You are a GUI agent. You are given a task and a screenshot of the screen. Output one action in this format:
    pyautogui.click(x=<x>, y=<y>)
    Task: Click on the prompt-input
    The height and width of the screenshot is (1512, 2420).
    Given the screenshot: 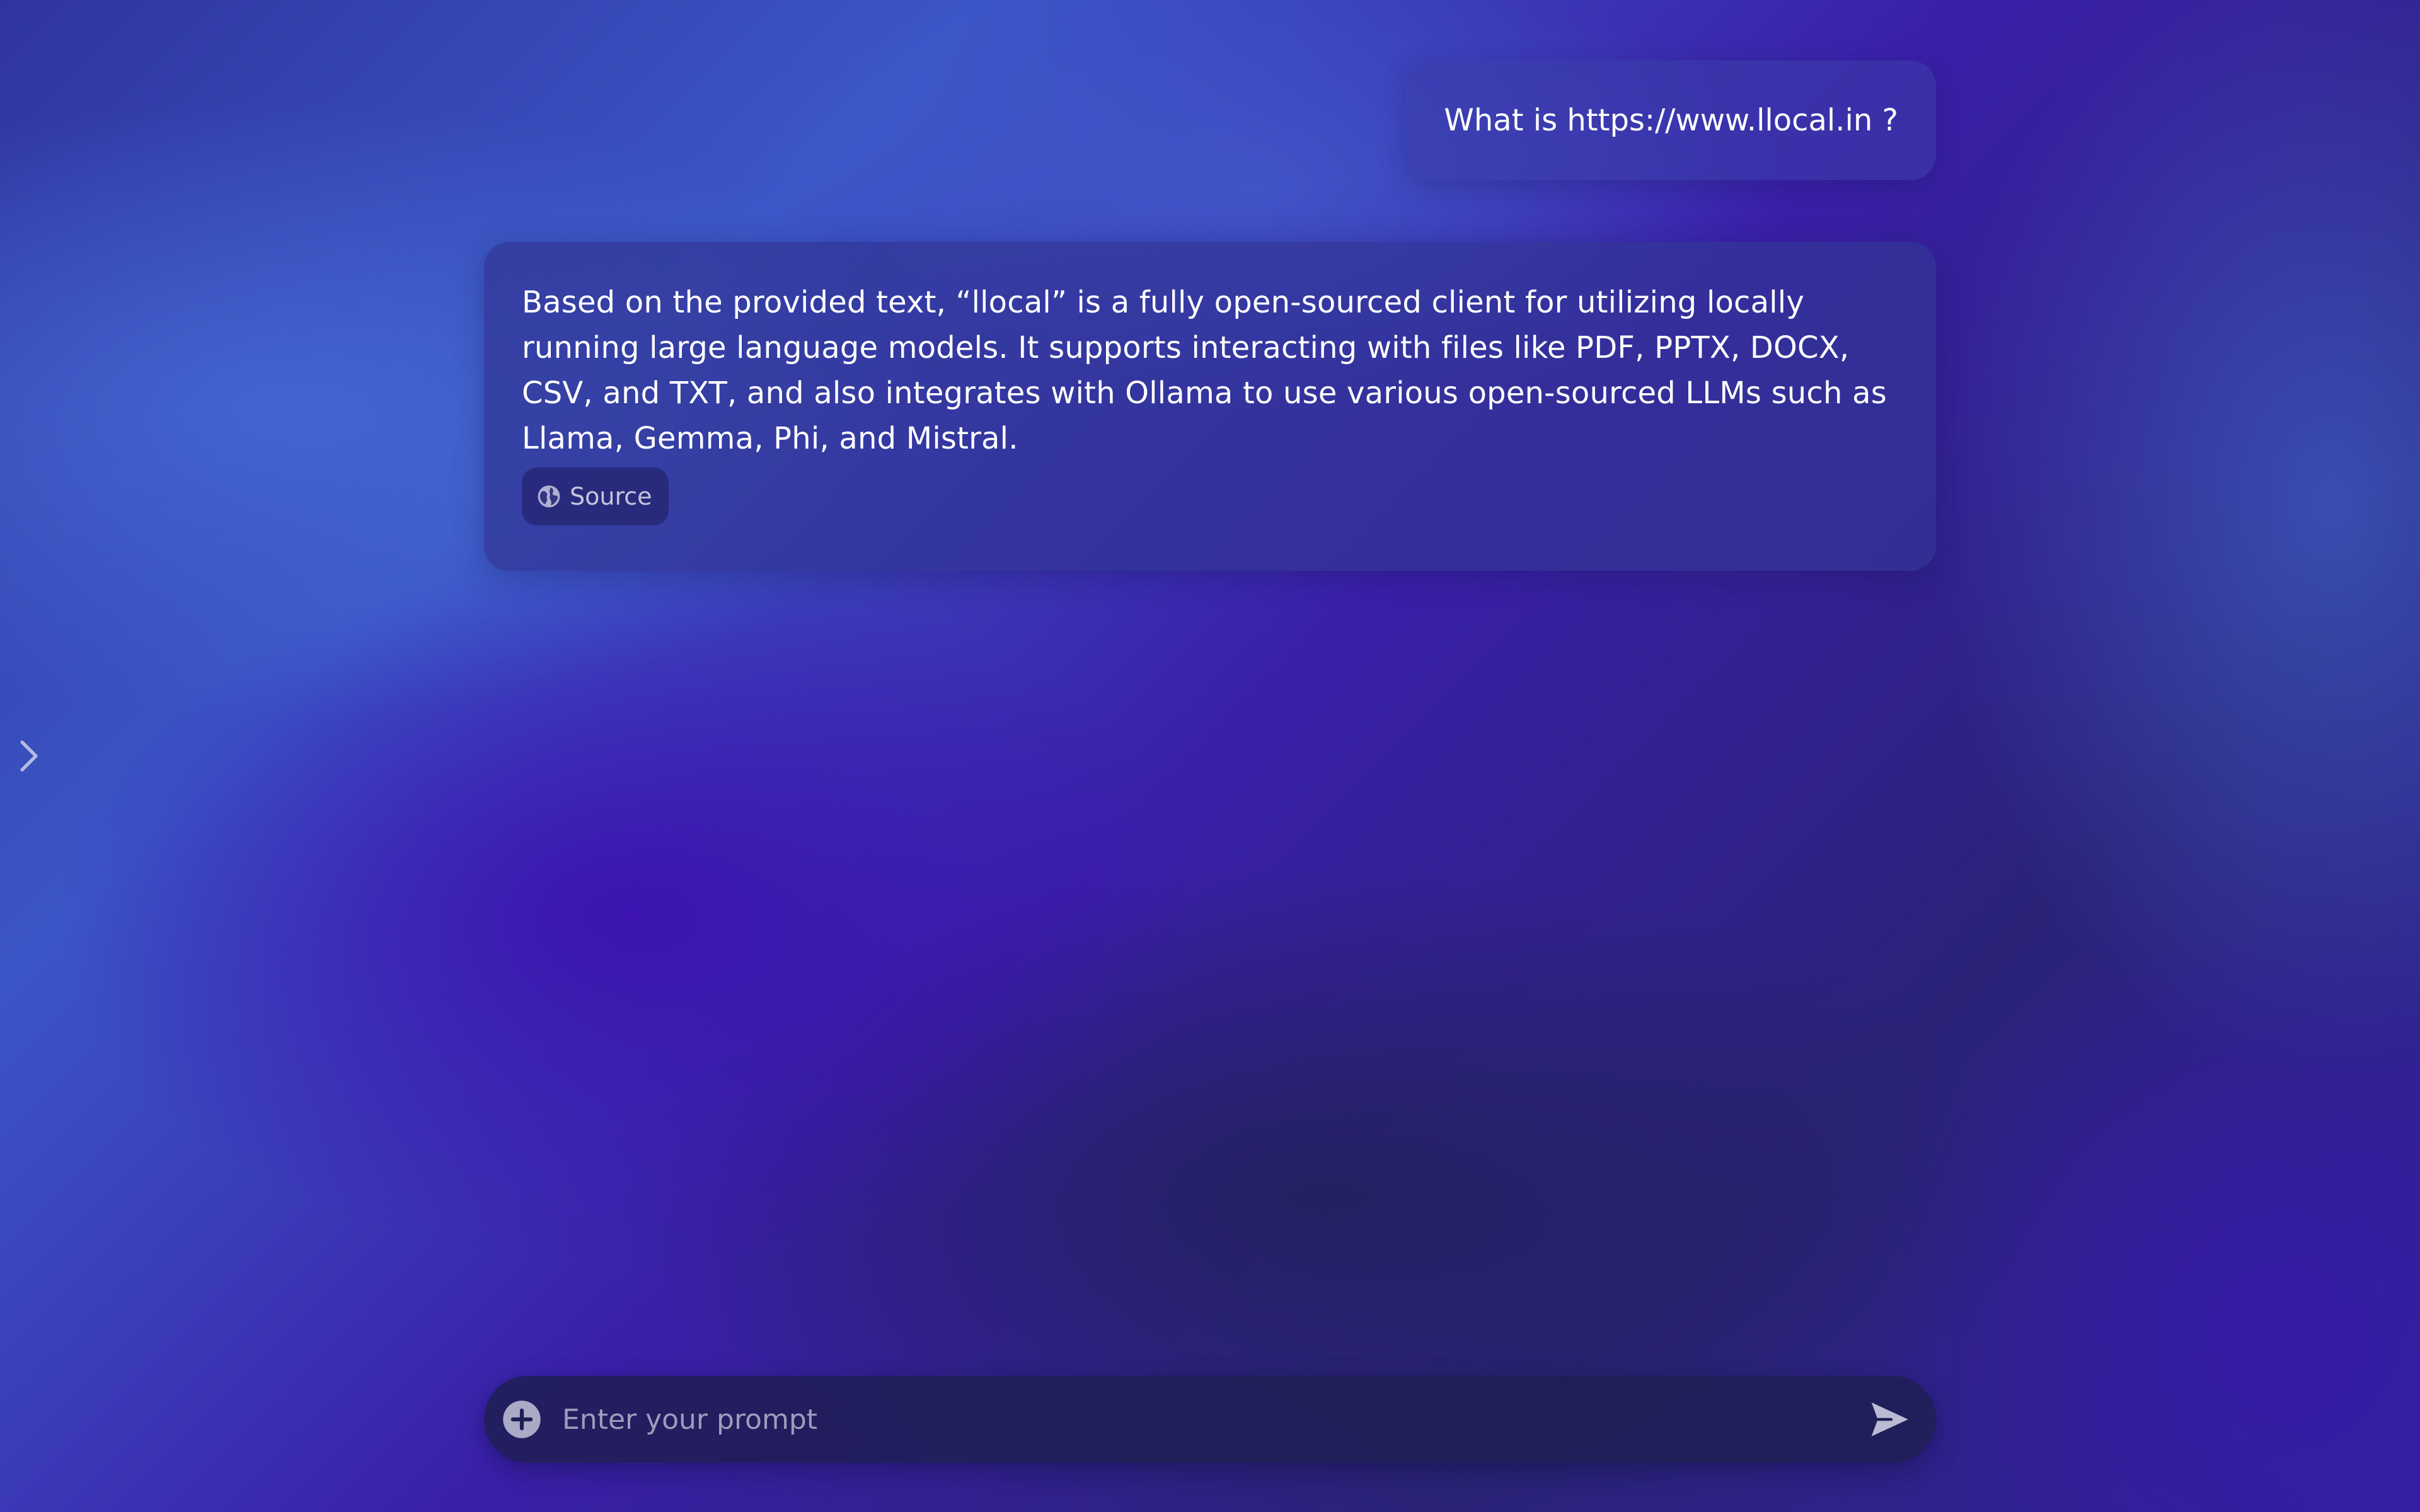 What is the action you would take?
    pyautogui.click(x=1212, y=1419)
    